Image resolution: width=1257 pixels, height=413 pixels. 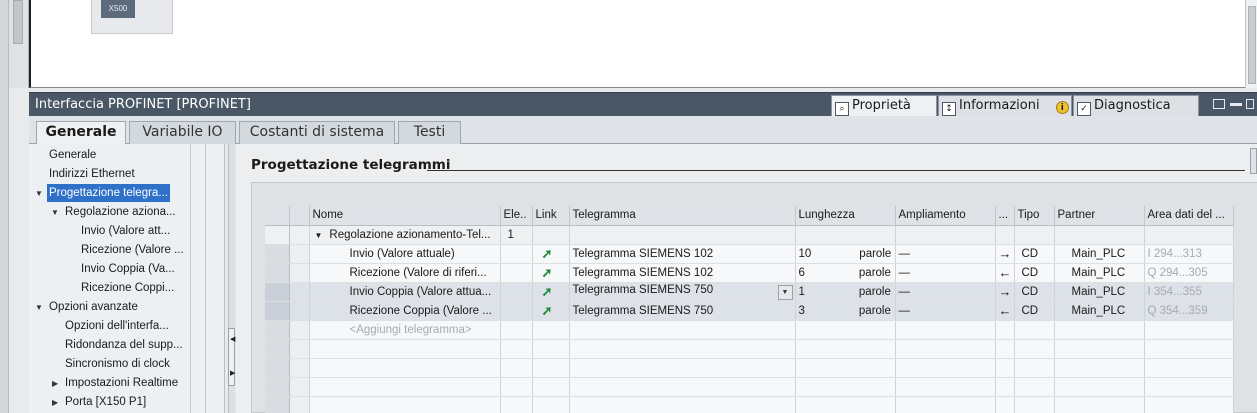 I want to click on row-subheader, so click(x=299, y=273).